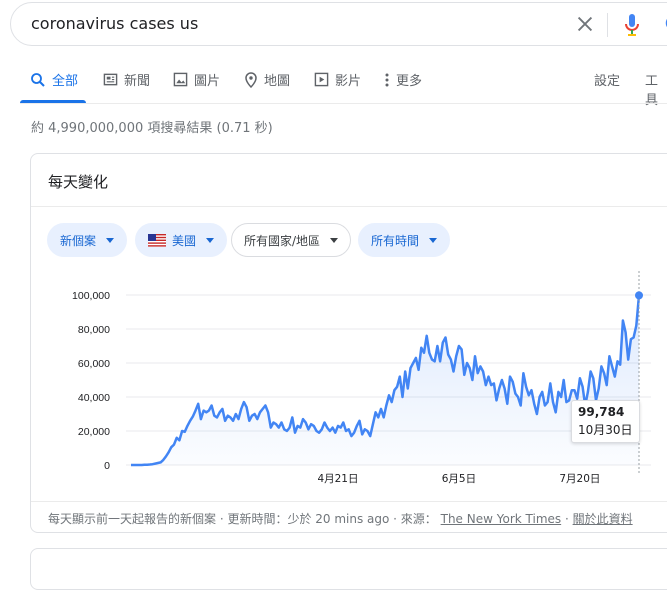  I want to click on tab-settings: 設定, so click(607, 79).